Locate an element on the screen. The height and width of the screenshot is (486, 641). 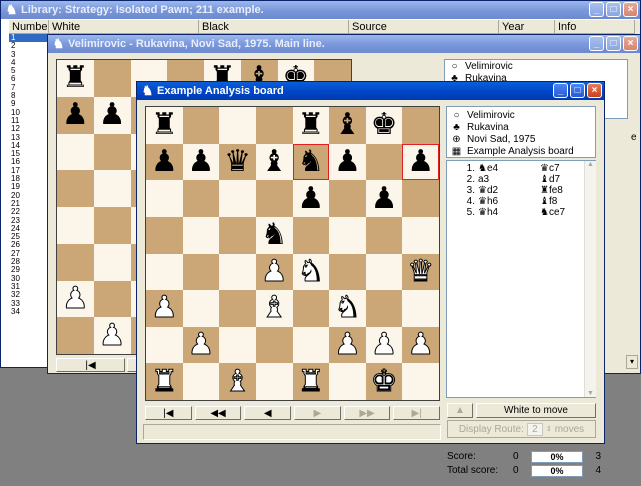
route-spinner-icon: ⇕ is located at coordinates (549, 429).